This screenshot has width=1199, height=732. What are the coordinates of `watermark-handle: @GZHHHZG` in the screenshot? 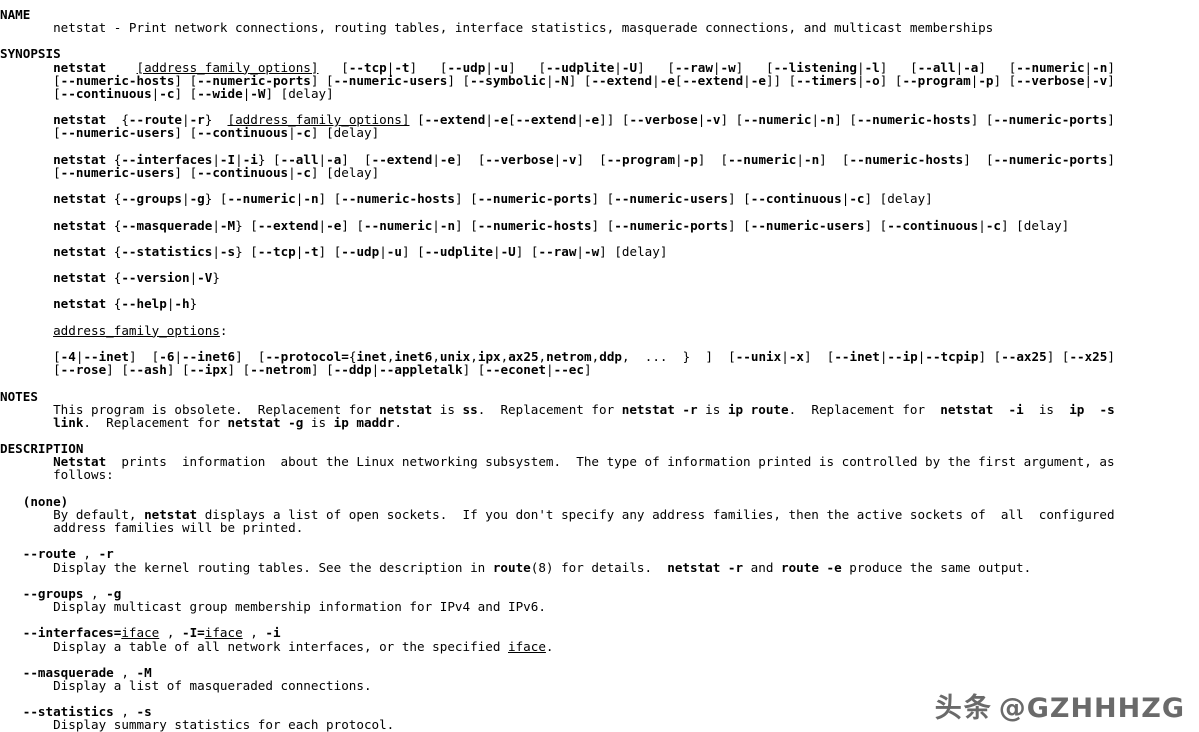 It's located at (1091, 708).